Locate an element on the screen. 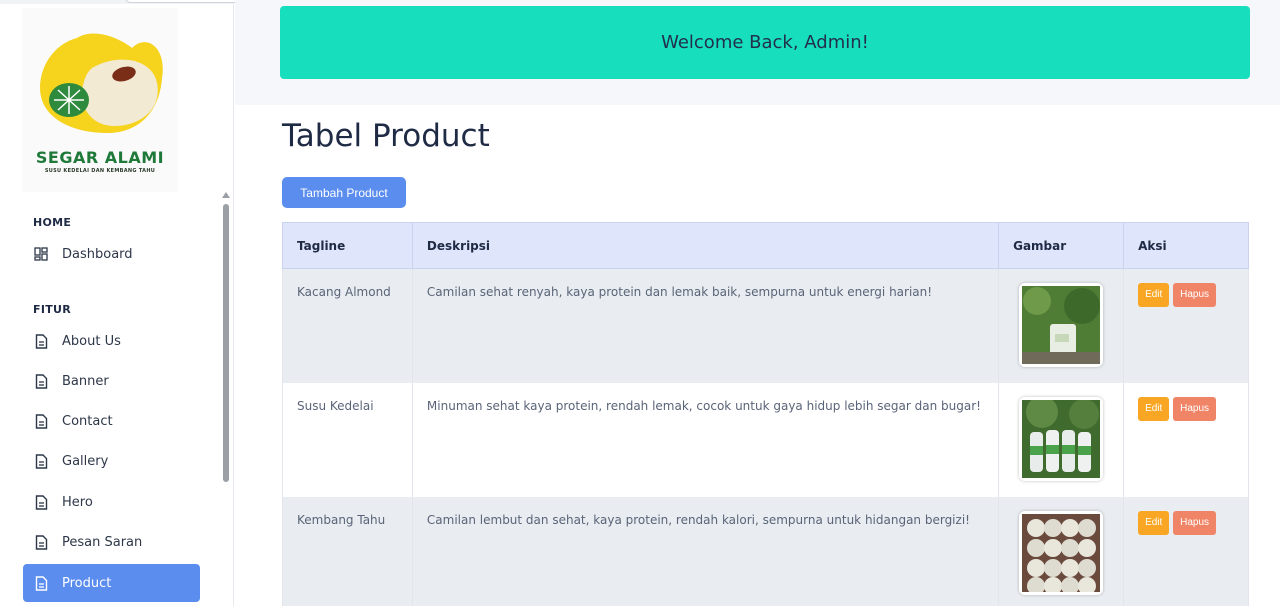  brand-tagline: SUSU KEDELAI DAN KEMBANG TAHU is located at coordinates (100, 171).